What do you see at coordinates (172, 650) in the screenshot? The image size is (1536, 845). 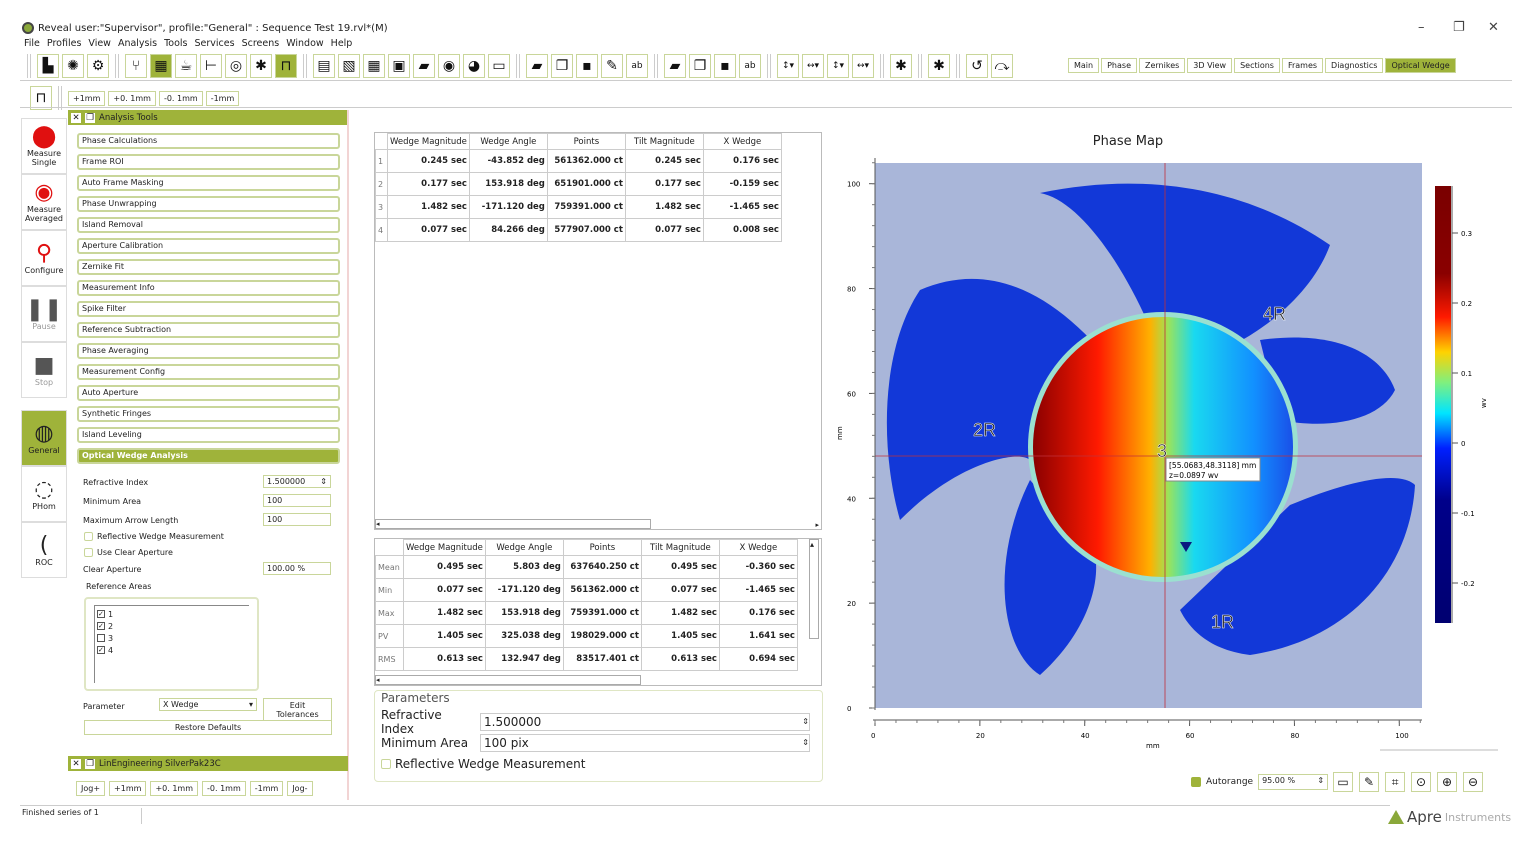 I see `reference-area-item: ✓ 4` at bounding box center [172, 650].